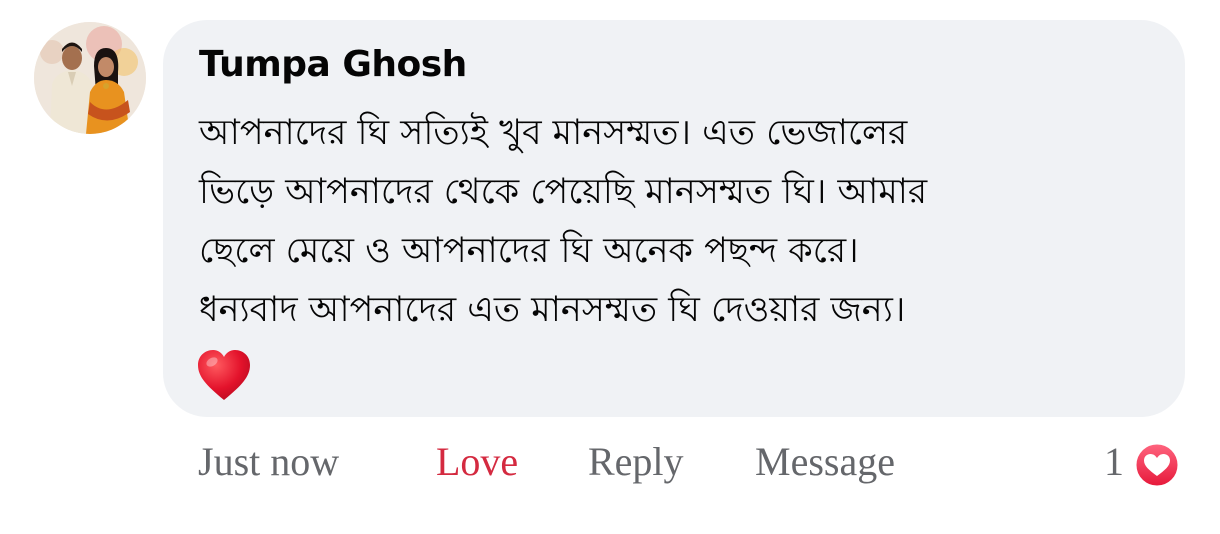  I want to click on love-button: Love, so click(477, 461).